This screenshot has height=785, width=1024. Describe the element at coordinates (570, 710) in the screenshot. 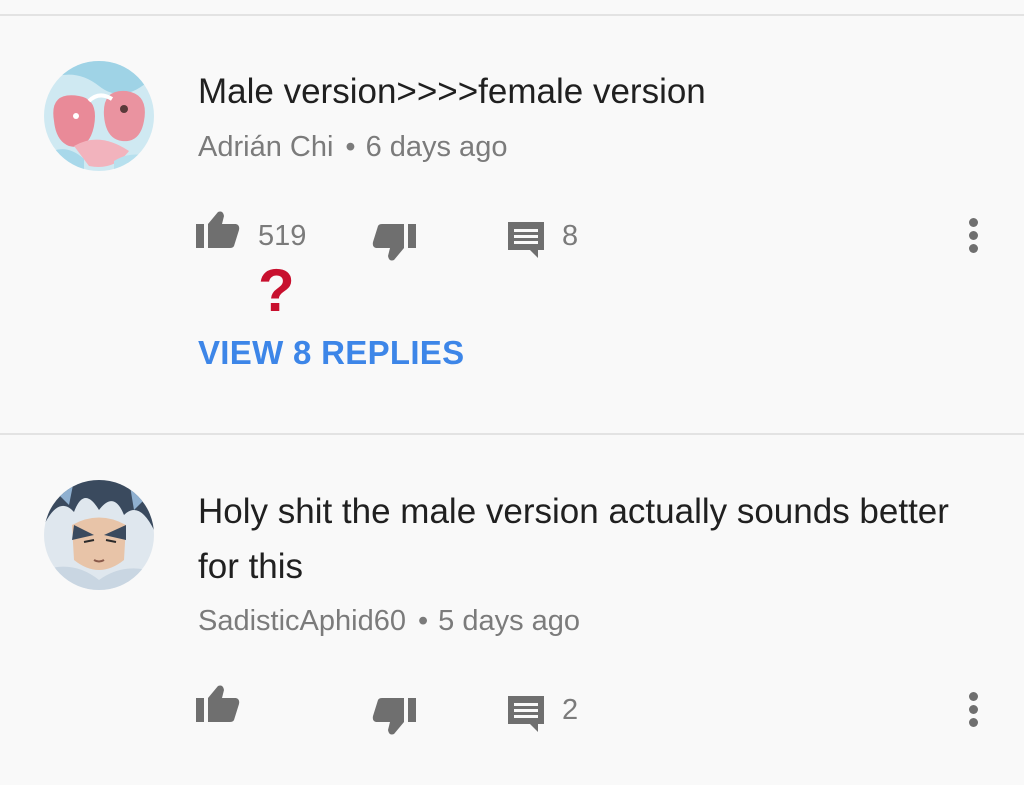

I see `reply-count: 2` at that location.